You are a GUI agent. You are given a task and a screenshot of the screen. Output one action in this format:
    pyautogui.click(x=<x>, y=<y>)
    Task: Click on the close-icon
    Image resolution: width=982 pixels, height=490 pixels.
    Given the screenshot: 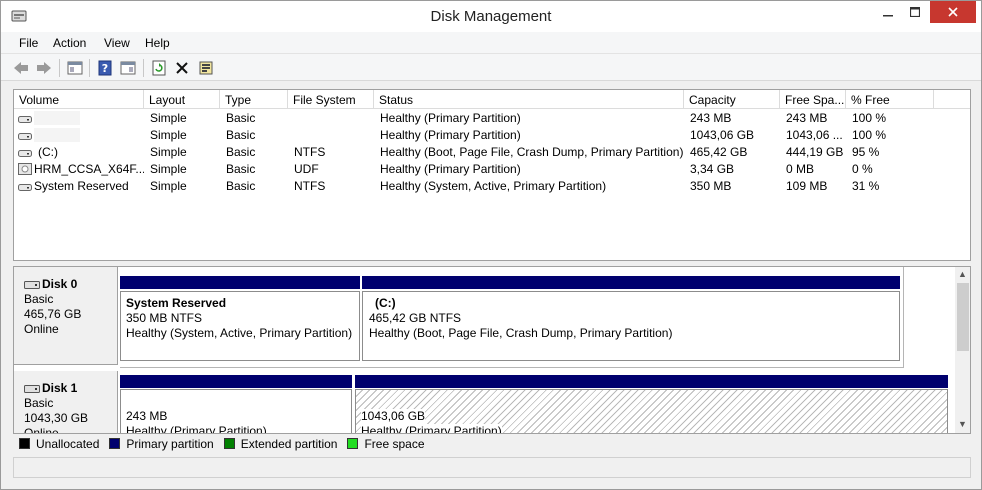 What is the action you would take?
    pyautogui.click(x=953, y=12)
    